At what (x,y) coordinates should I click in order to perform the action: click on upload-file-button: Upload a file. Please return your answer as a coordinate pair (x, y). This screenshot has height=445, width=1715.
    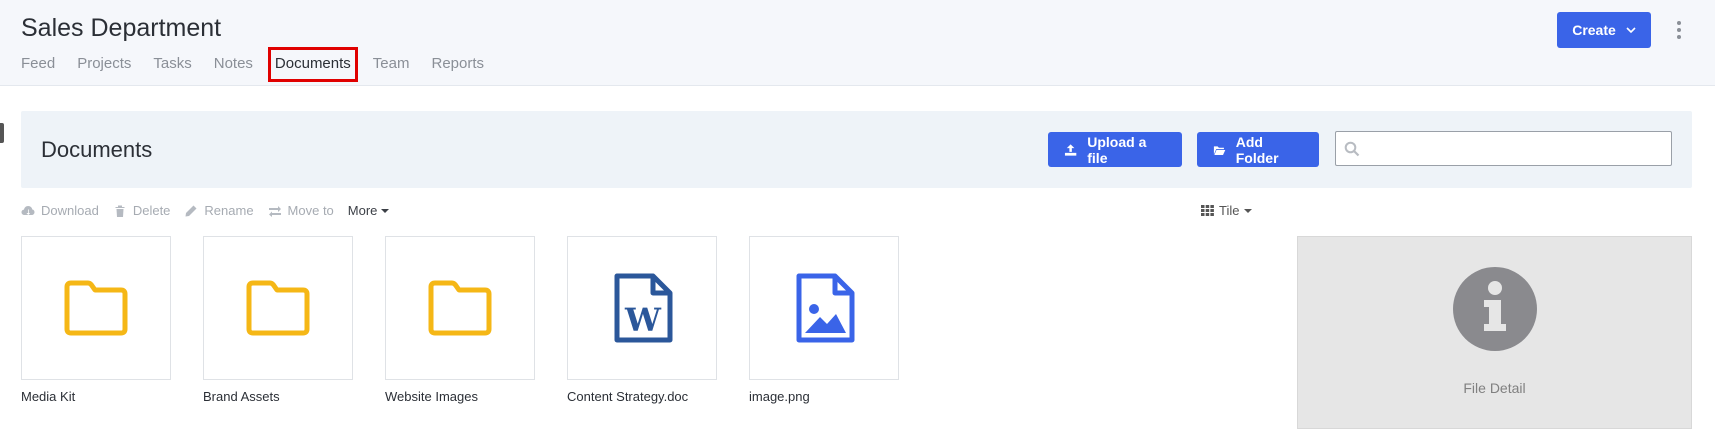
    Looking at the image, I should click on (1115, 149).